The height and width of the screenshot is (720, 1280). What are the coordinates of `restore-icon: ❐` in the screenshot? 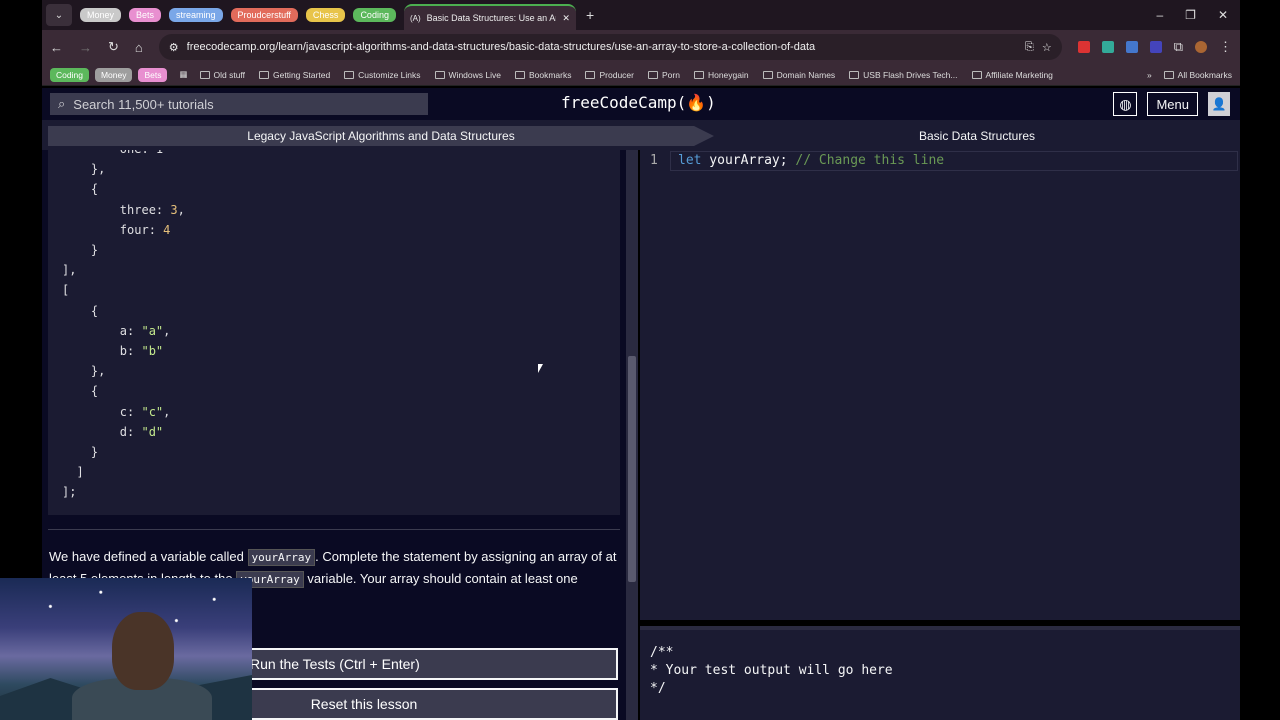 It's located at (1190, 15).